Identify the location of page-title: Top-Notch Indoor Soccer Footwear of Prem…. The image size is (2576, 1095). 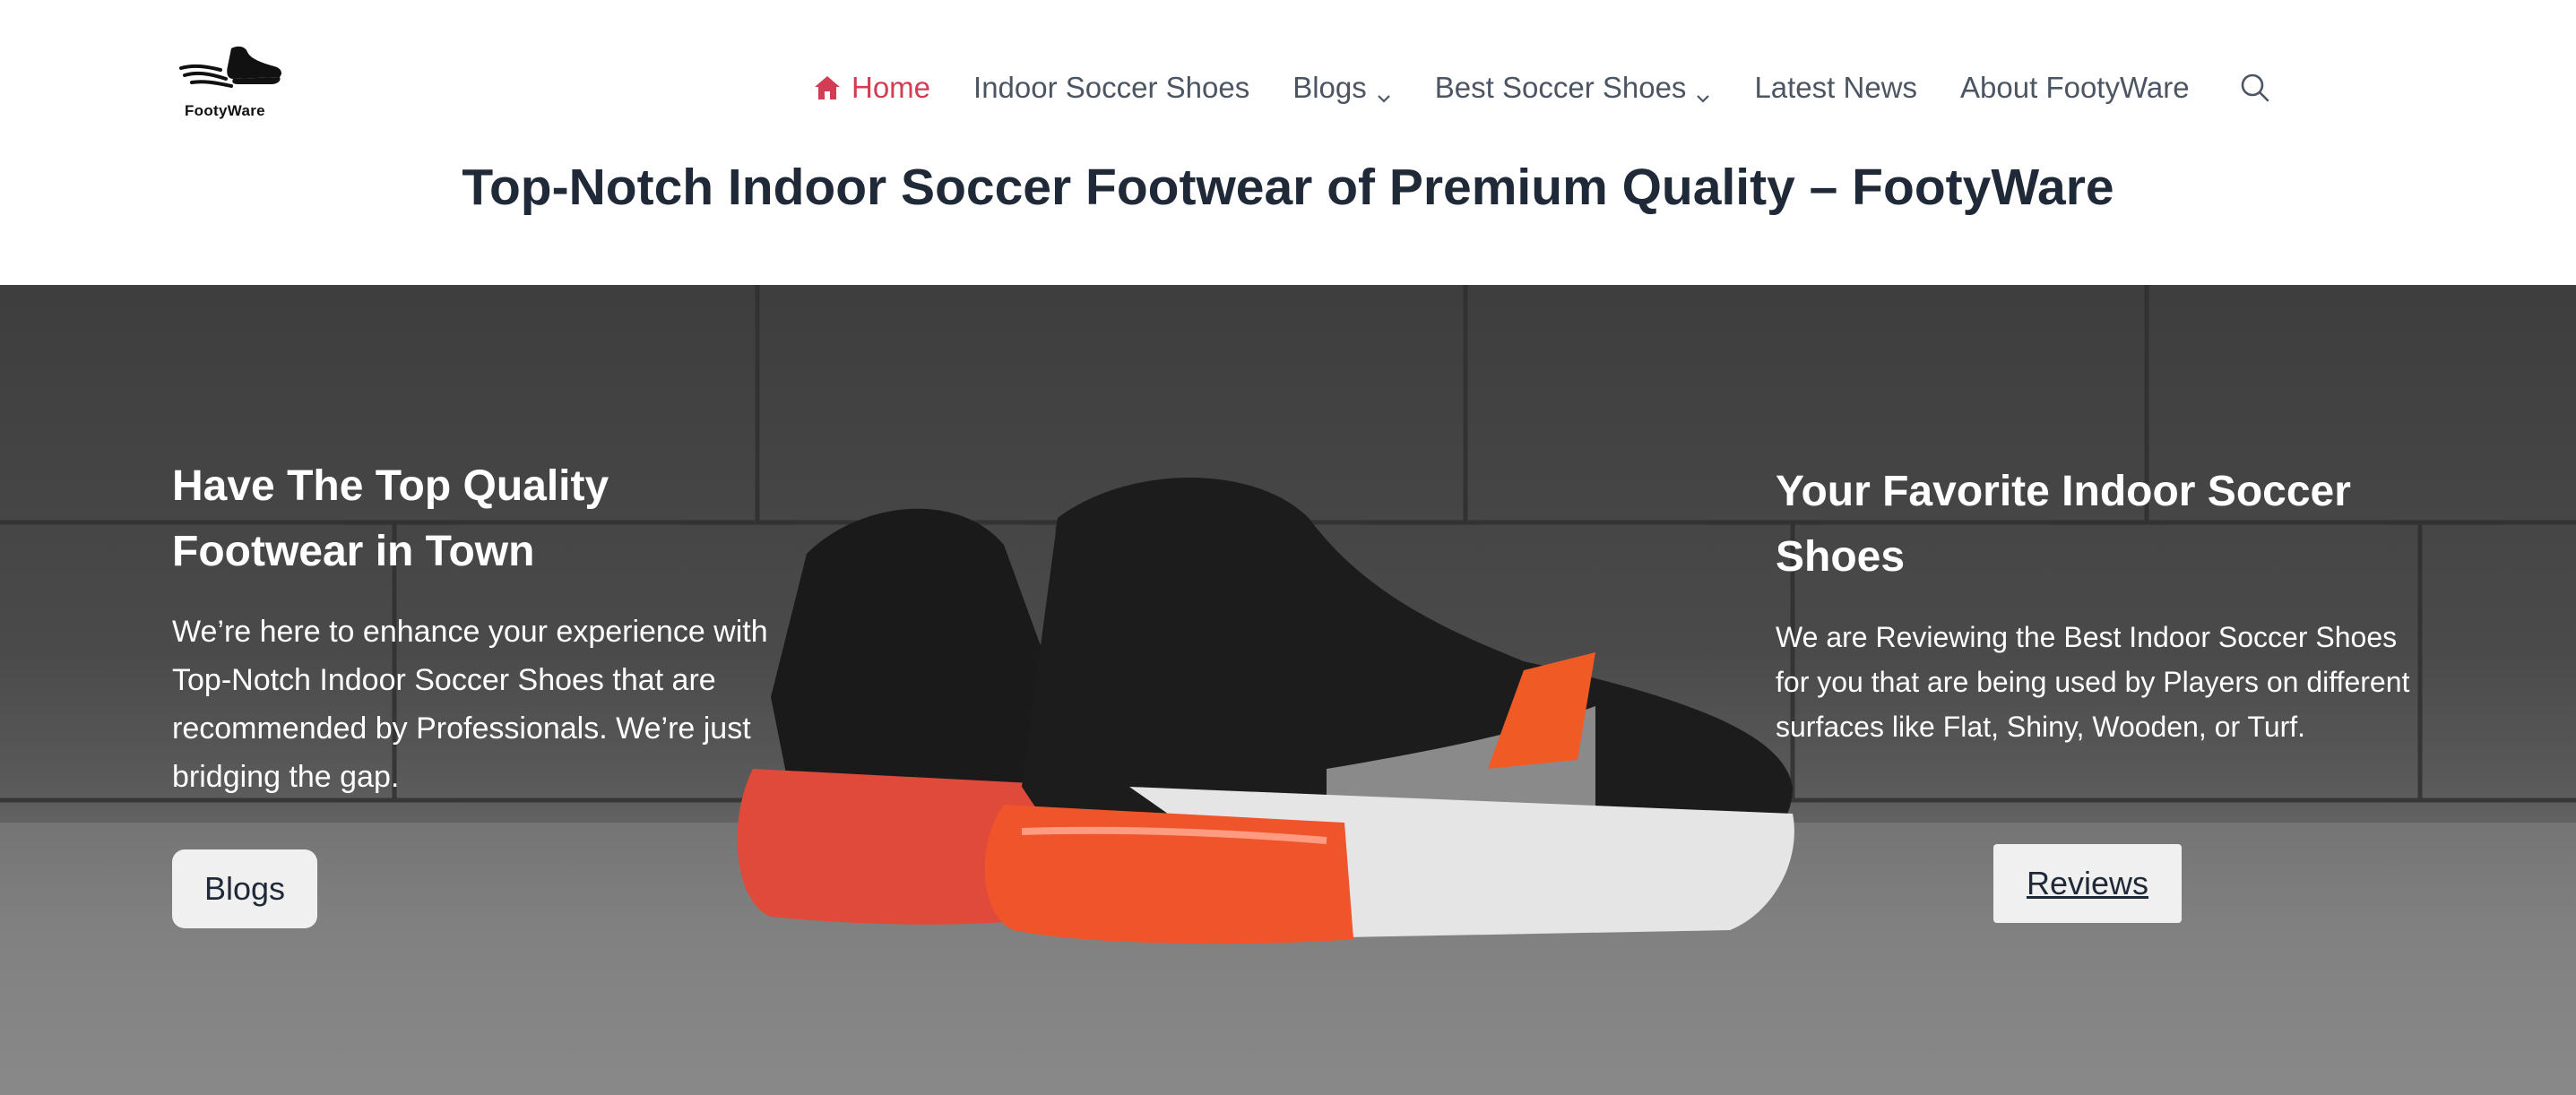
(1288, 187).